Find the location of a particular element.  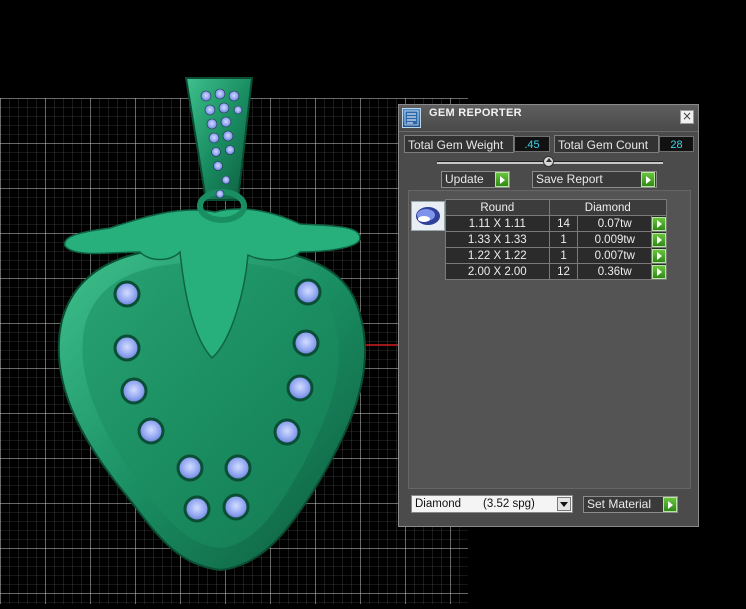

gem-reporter-icon is located at coordinates (411, 118).